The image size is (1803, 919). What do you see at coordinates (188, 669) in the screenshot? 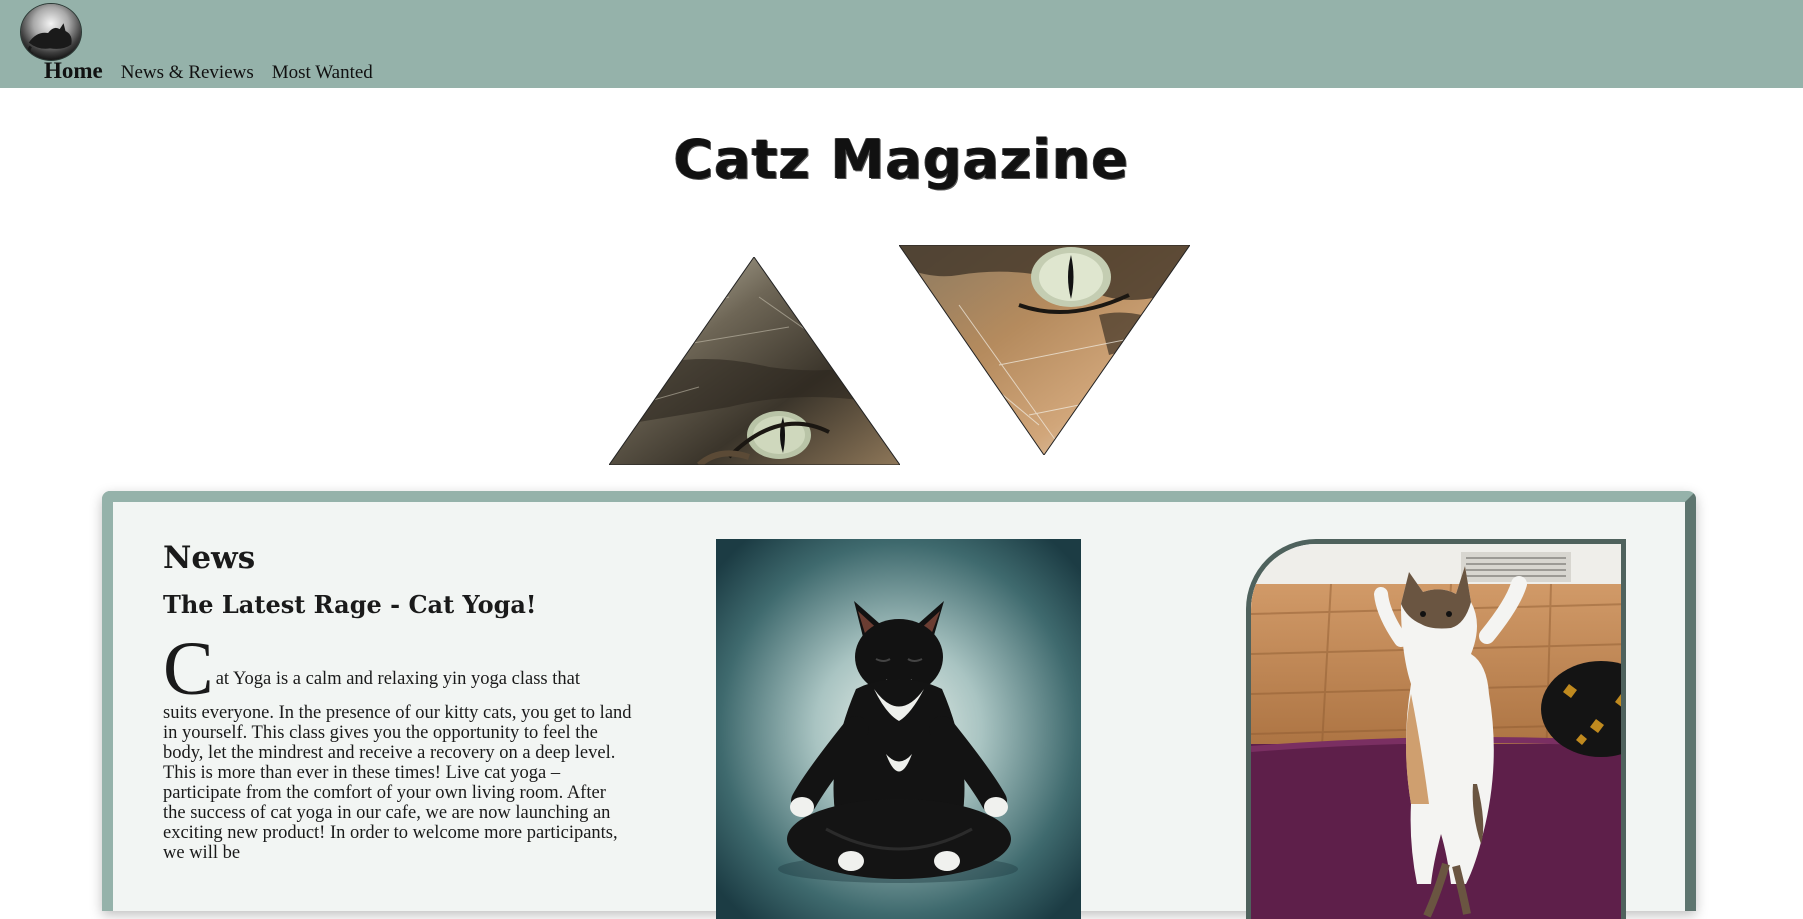
I see `article-dropcap: C` at bounding box center [188, 669].